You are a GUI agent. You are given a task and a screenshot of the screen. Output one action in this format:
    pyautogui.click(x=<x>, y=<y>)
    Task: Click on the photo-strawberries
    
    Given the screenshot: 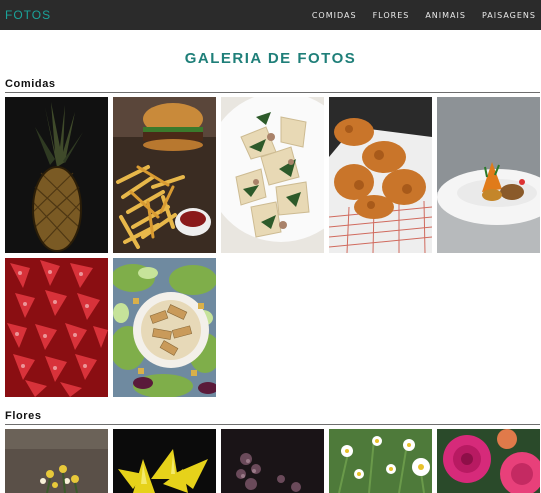 What is the action you would take?
    pyautogui.click(x=56, y=327)
    